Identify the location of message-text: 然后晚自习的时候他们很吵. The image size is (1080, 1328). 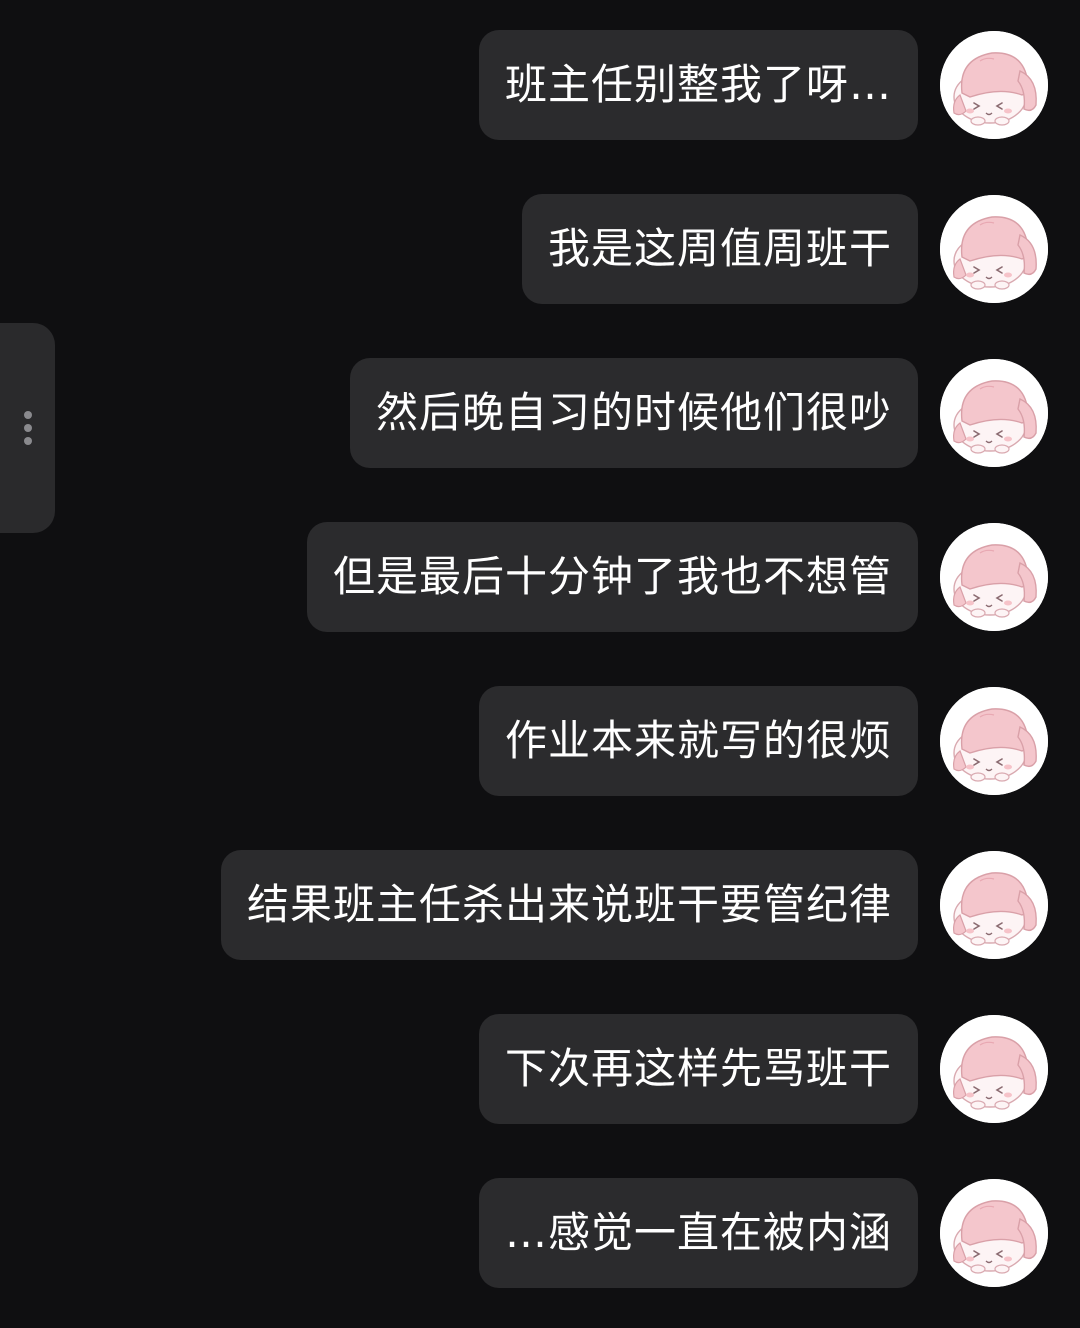
(633, 412).